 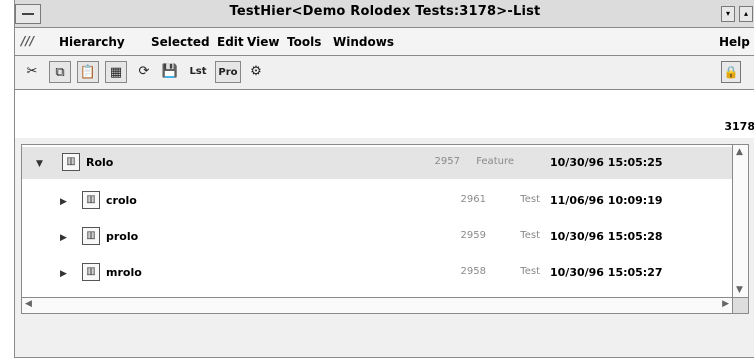 What do you see at coordinates (377, 305) in the screenshot?
I see `horizontal-scrollbar: ◀ ▶` at bounding box center [377, 305].